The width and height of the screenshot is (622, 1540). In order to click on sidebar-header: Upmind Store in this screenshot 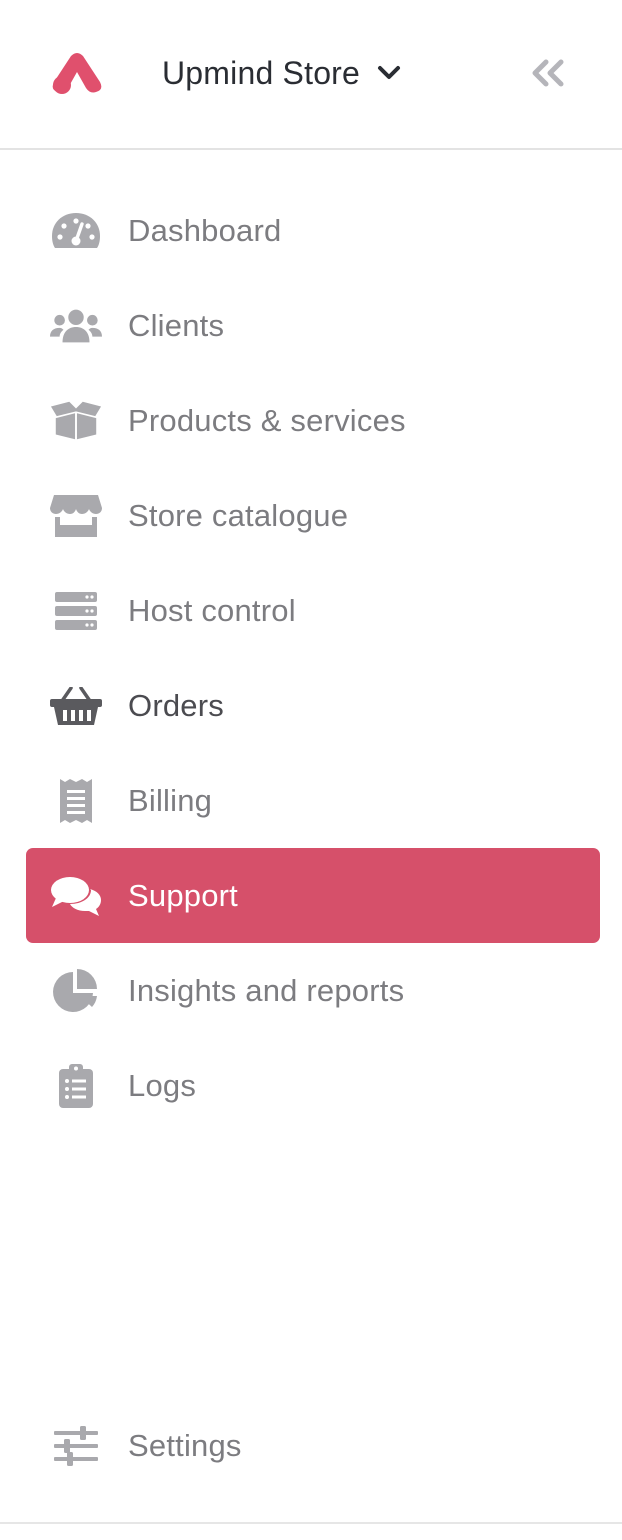, I will do `click(311, 75)`.